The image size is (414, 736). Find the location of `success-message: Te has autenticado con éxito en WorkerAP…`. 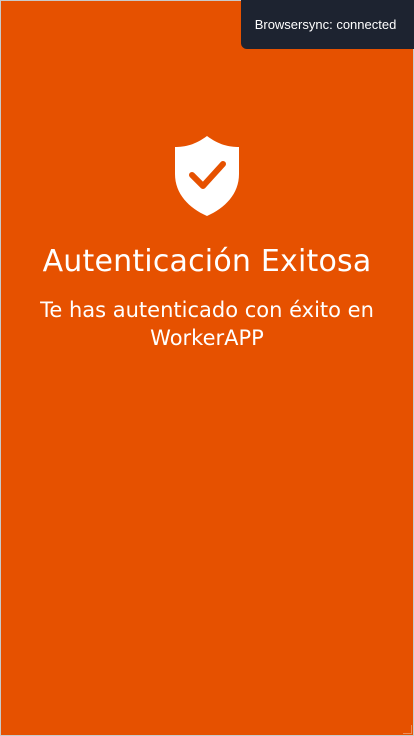

success-message: Te has autenticado con éxito en WorkerAP… is located at coordinates (207, 324).